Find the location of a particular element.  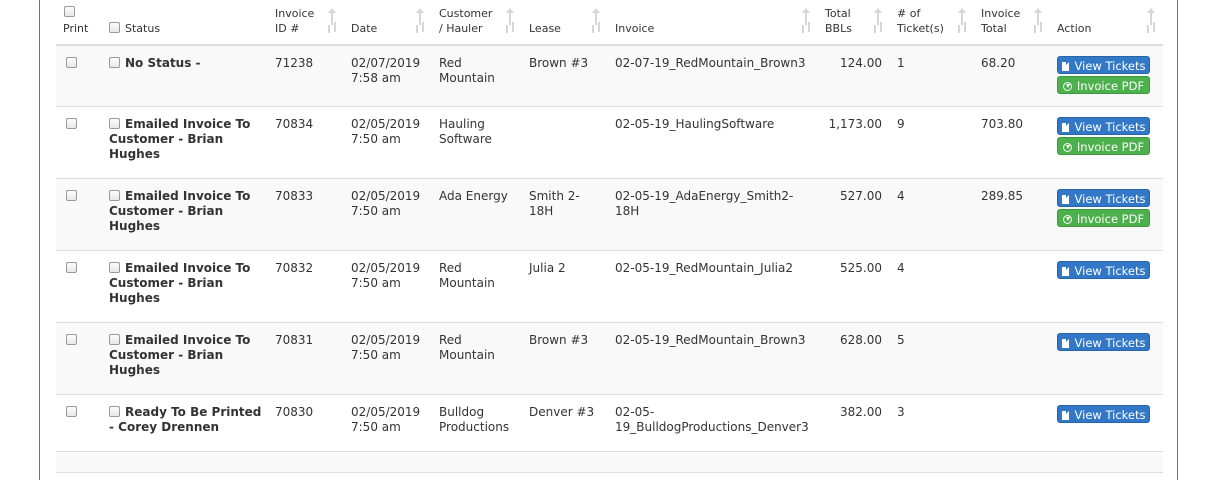

customer-line2: Mountain is located at coordinates (467, 283).